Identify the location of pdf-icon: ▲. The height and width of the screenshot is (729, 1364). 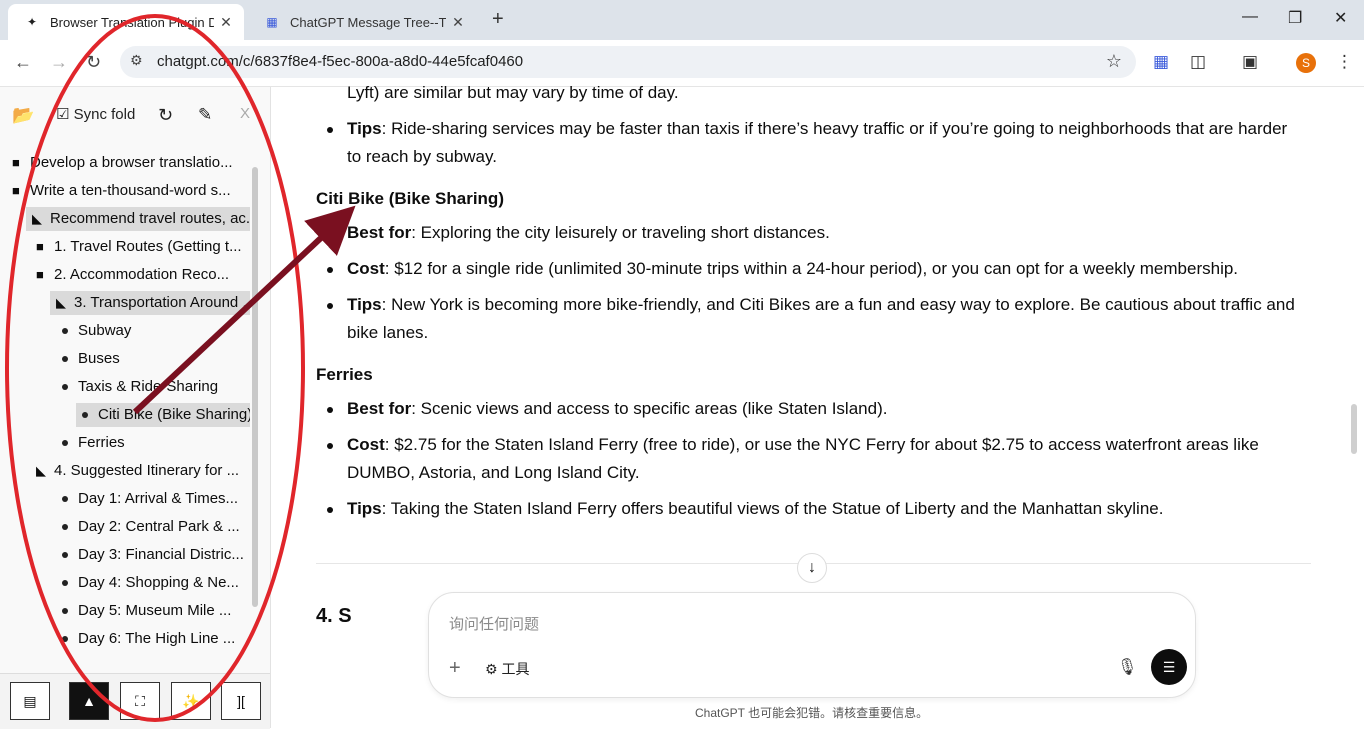
(89, 701).